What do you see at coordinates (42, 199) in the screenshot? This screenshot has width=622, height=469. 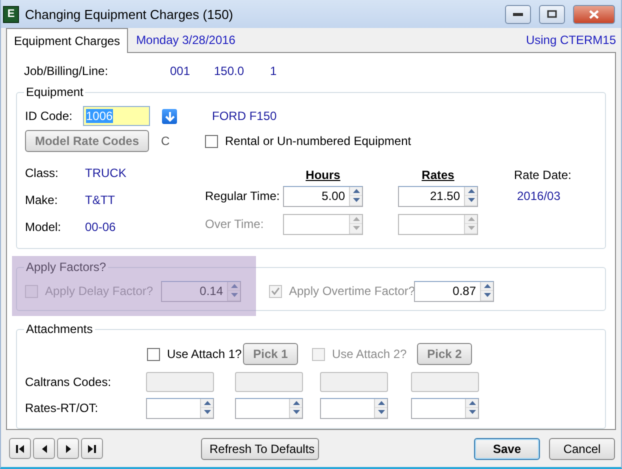 I see `field-label: Make:` at bounding box center [42, 199].